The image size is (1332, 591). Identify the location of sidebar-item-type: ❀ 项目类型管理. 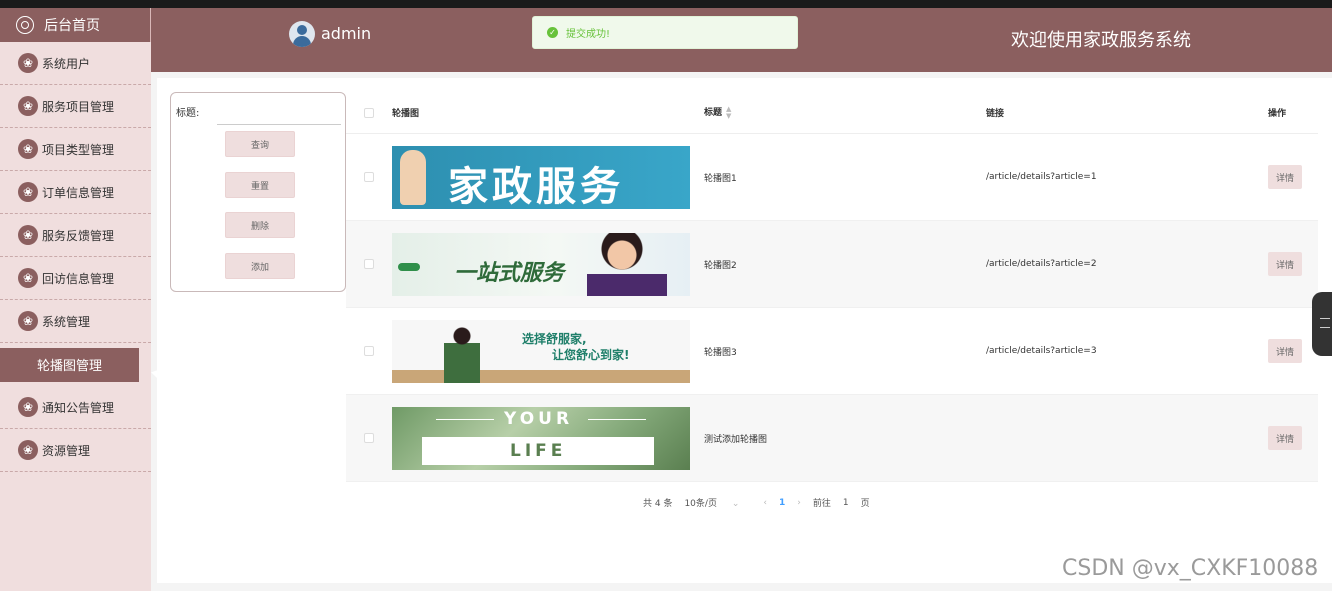
(75, 149).